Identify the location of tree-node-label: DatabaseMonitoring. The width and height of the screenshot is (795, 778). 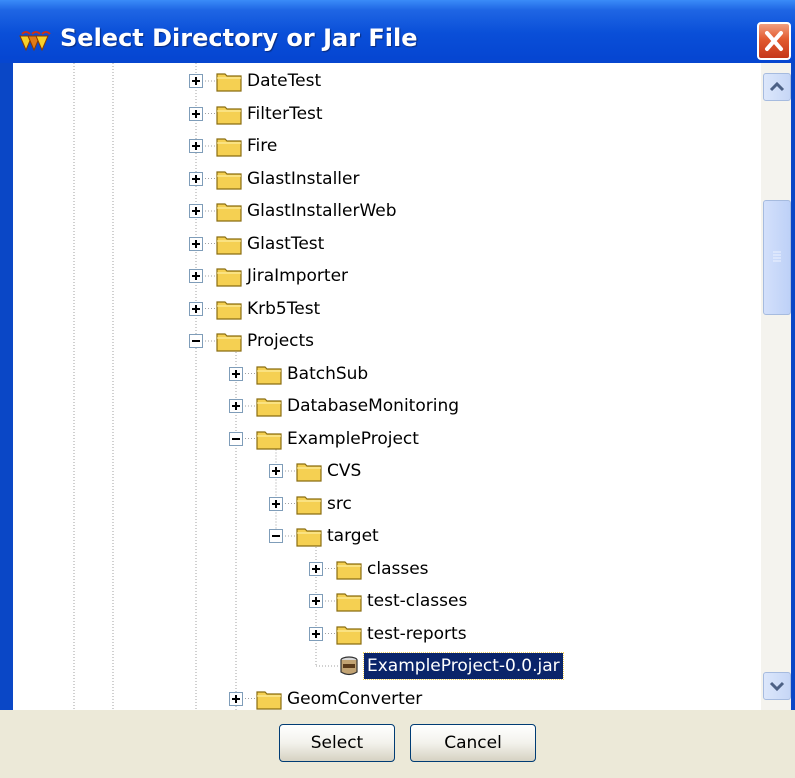
(373, 406).